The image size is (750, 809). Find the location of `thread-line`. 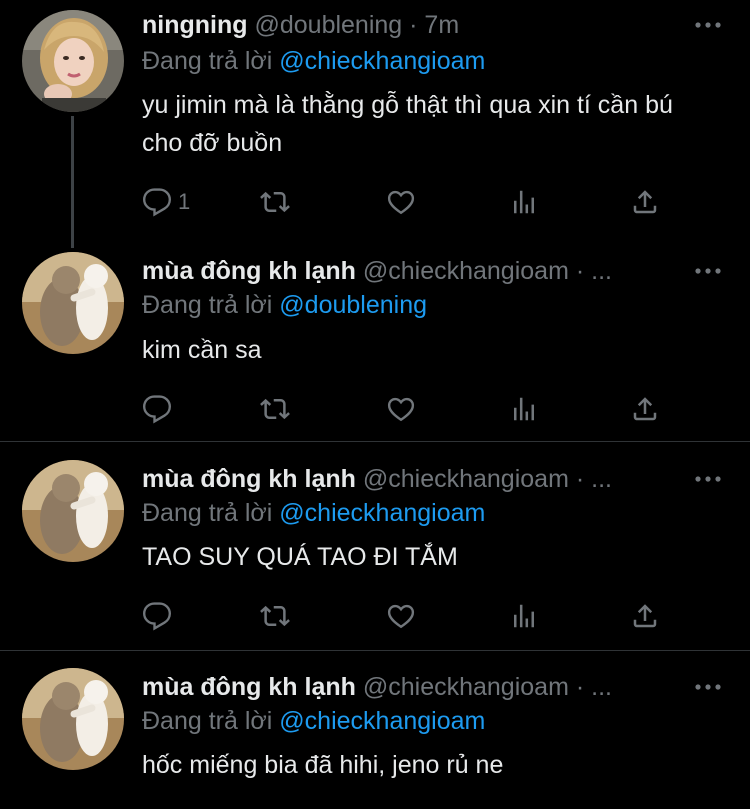

thread-line is located at coordinates (72, 182).